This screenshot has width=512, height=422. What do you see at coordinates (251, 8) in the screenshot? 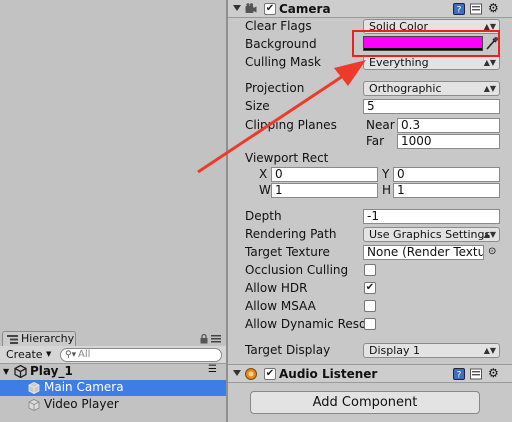
I see `camera-icon` at bounding box center [251, 8].